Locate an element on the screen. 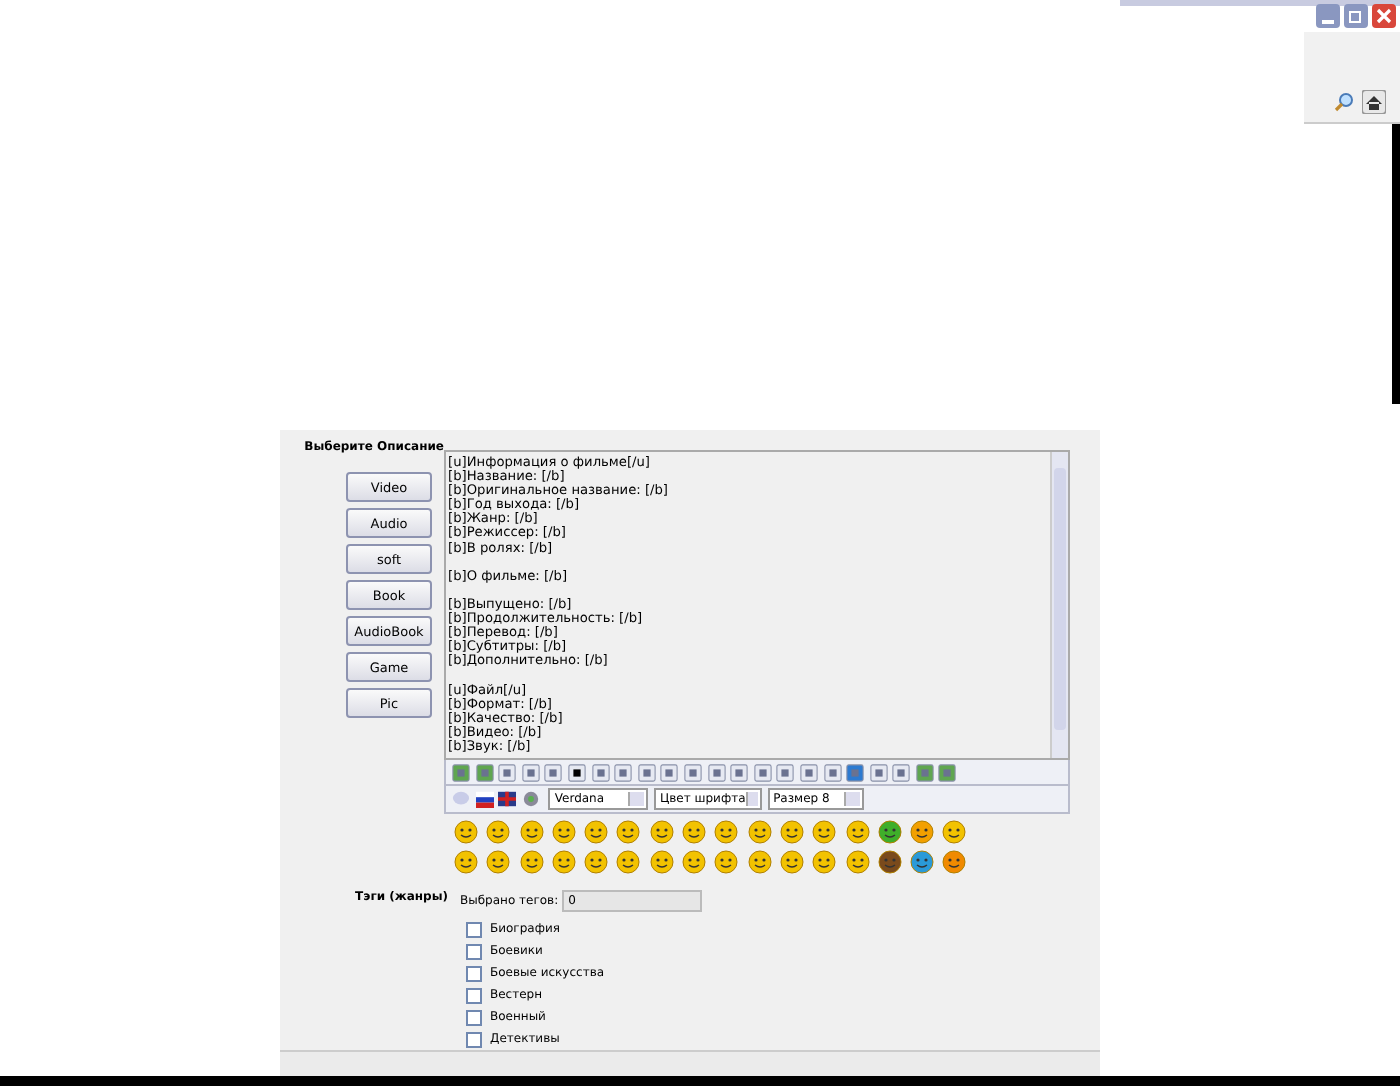  search-icon is located at coordinates (1344, 102).